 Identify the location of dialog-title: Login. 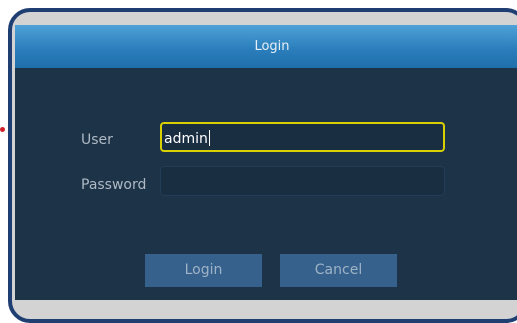
(272, 46).